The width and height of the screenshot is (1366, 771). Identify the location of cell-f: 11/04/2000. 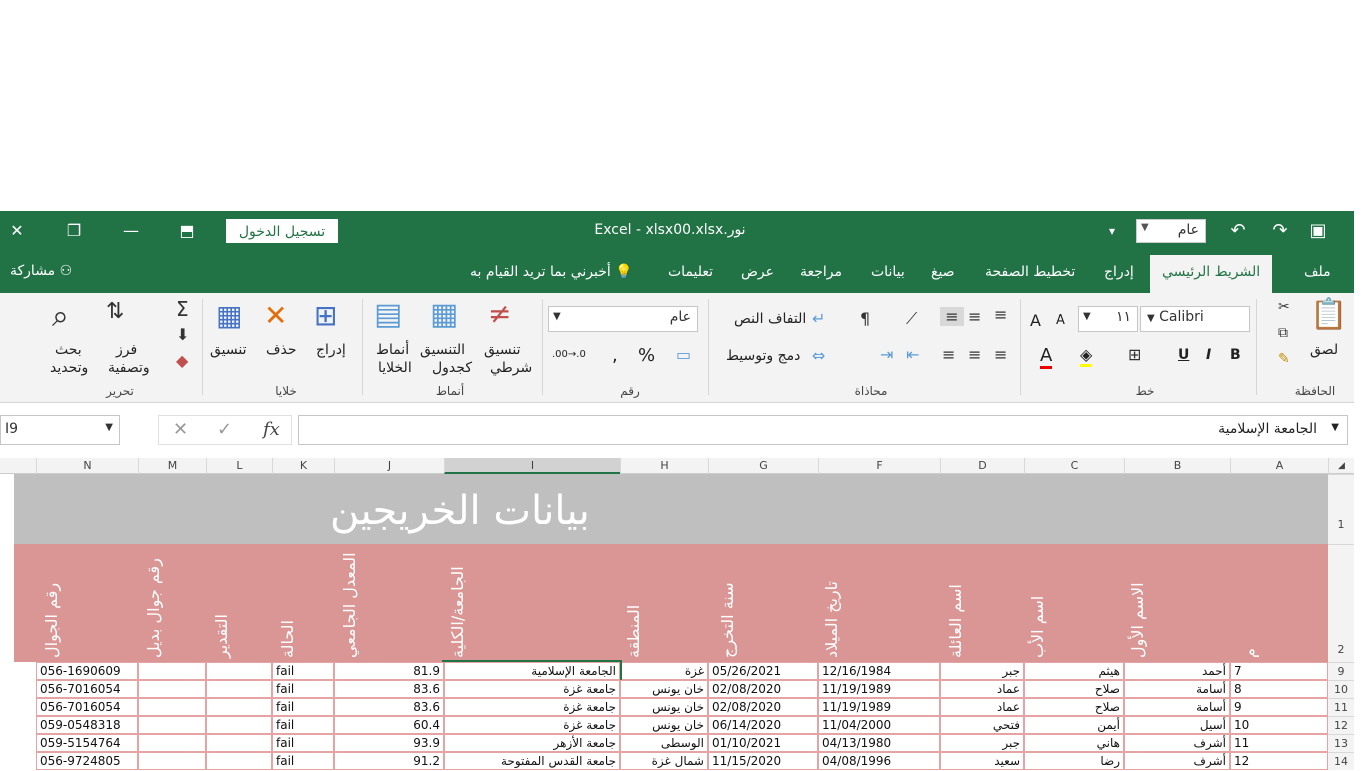
(879, 725).